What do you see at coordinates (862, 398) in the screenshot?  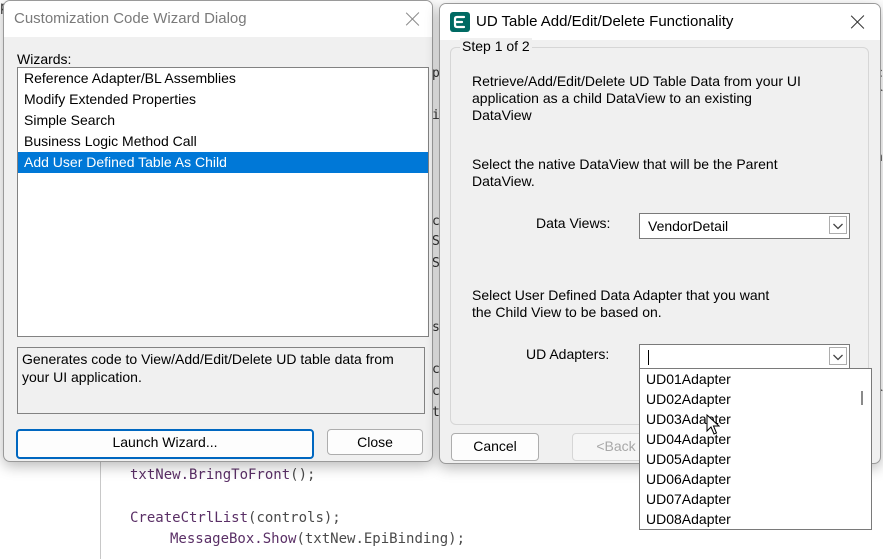 I see `scrollbar-thumb` at bounding box center [862, 398].